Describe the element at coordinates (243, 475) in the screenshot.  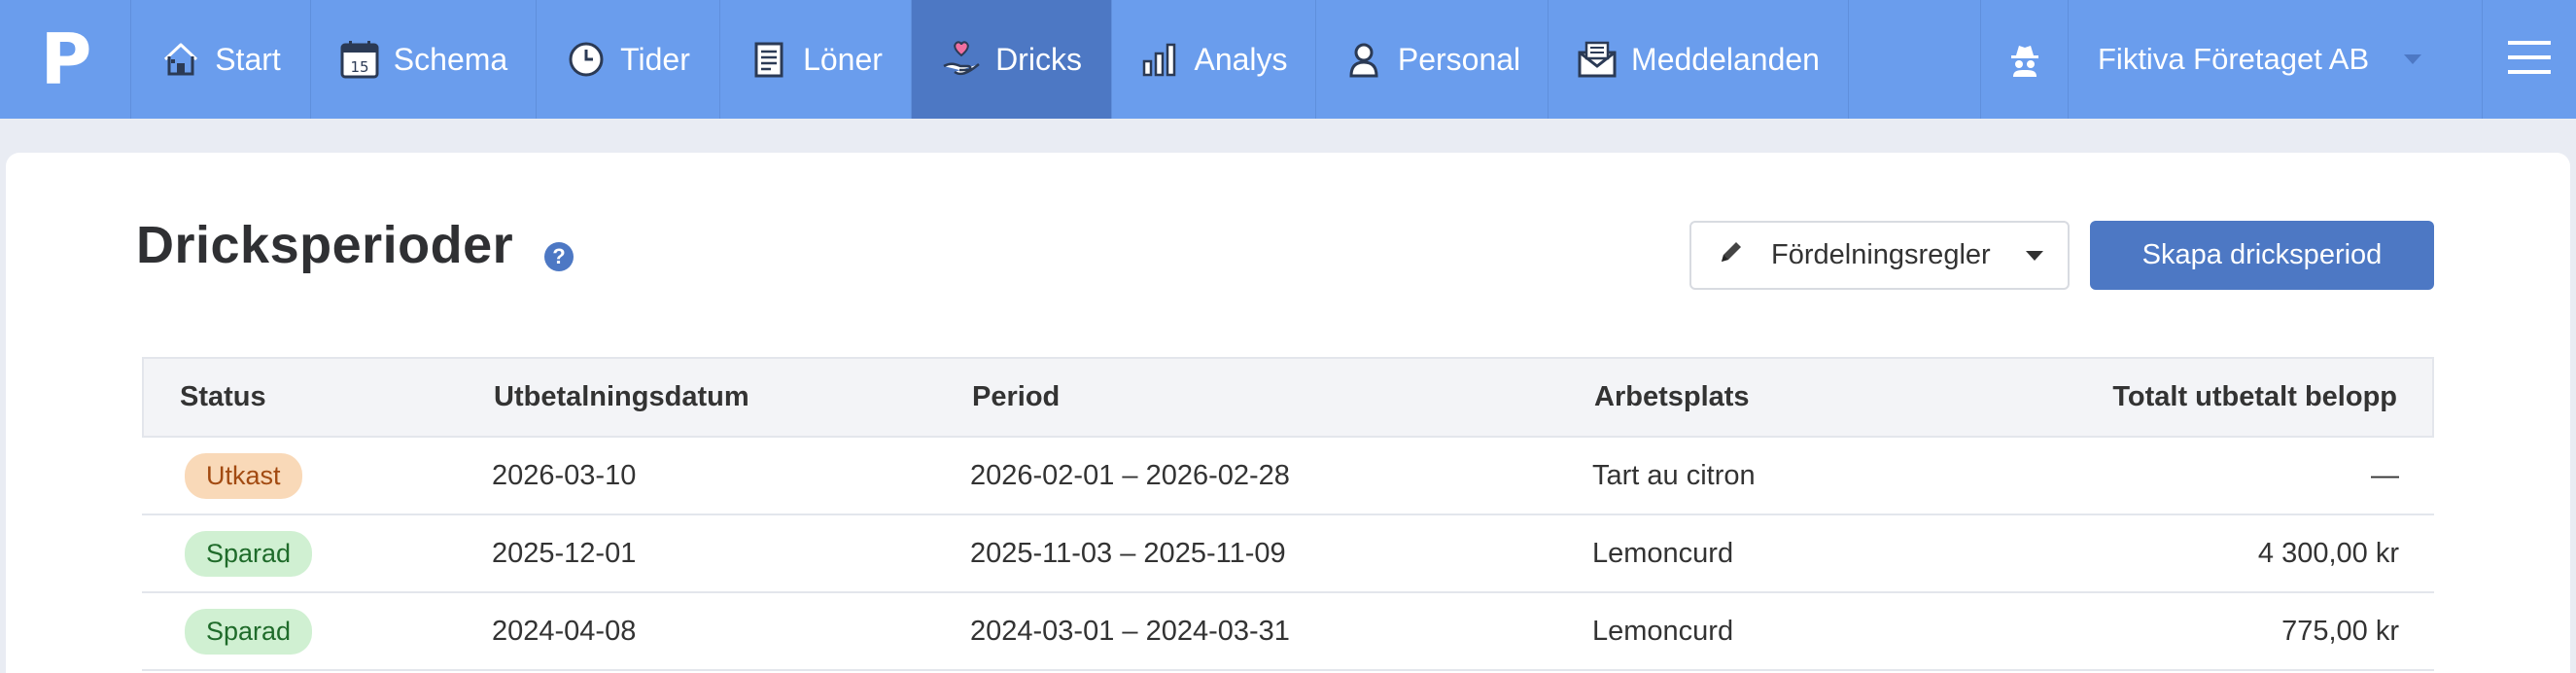
I see `status-badge: Utkast` at that location.